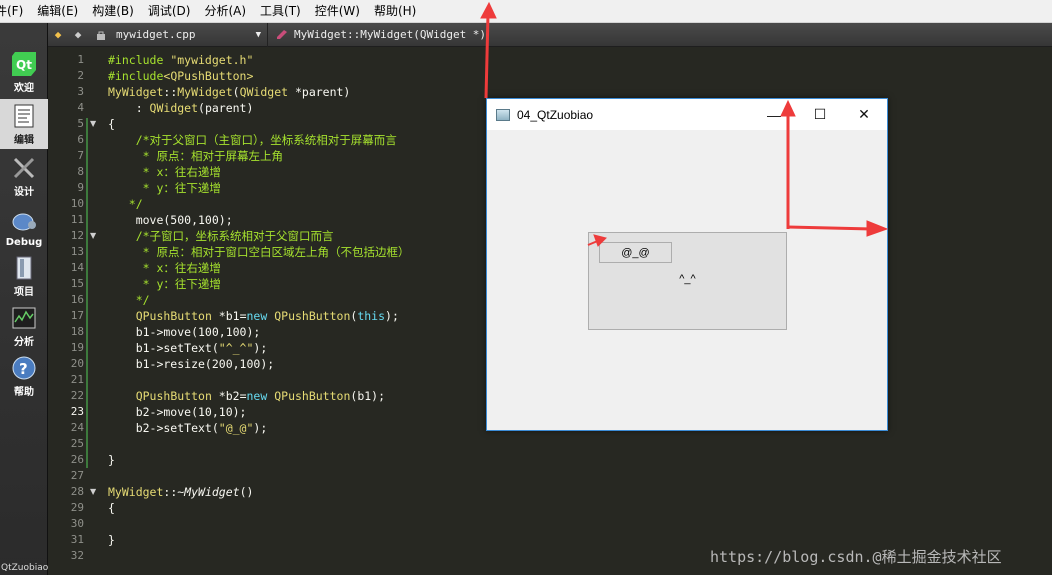  I want to click on b1-label: ^_^, so click(687, 279).